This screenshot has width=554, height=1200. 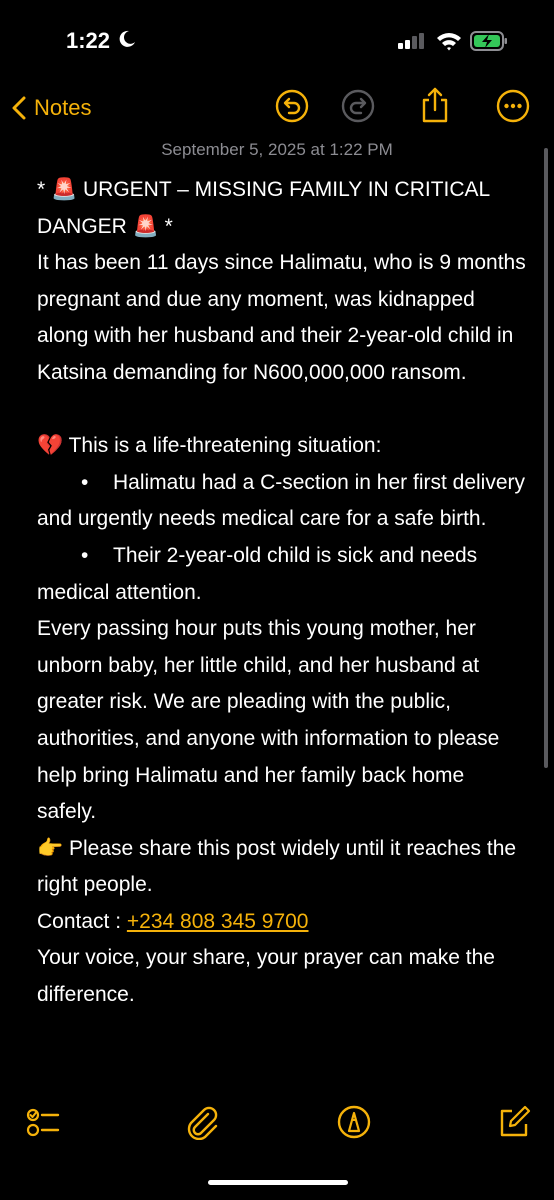 I want to click on nav-bar: Notes, so click(x=277, y=108).